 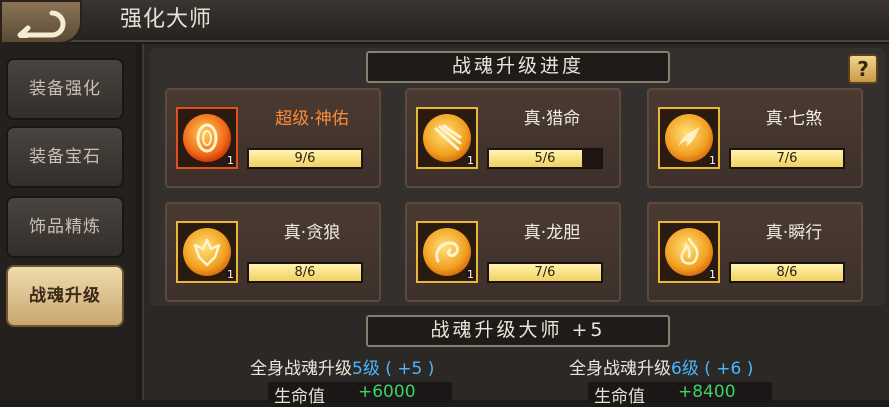 What do you see at coordinates (518, 67) in the screenshot?
I see `progress-header: 战魂升级进度` at bounding box center [518, 67].